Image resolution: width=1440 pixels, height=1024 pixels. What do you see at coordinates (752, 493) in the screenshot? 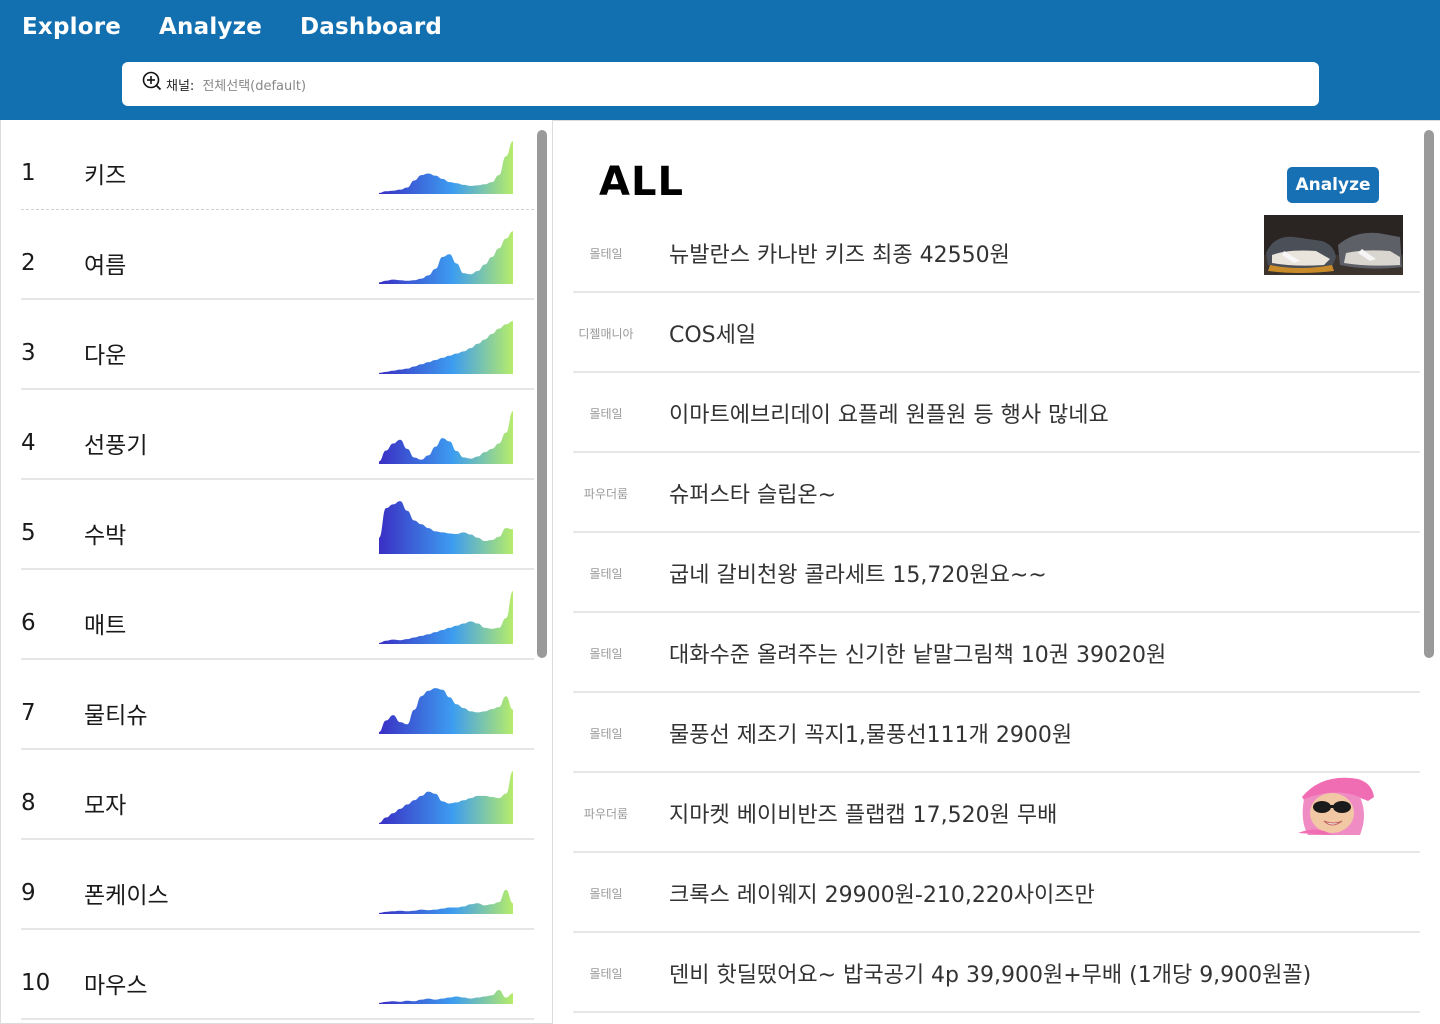
I see `post-title: 슈퍼스타 슬립온~` at bounding box center [752, 493].